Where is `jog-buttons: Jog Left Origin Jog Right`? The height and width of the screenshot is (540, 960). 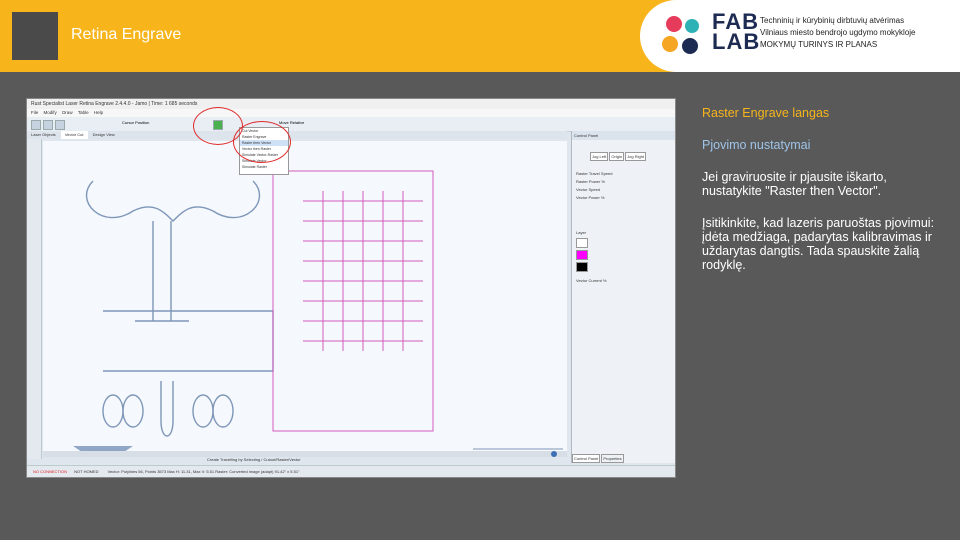
jog-buttons: Jog Left Origin Jog Right is located at coordinates (632, 156).